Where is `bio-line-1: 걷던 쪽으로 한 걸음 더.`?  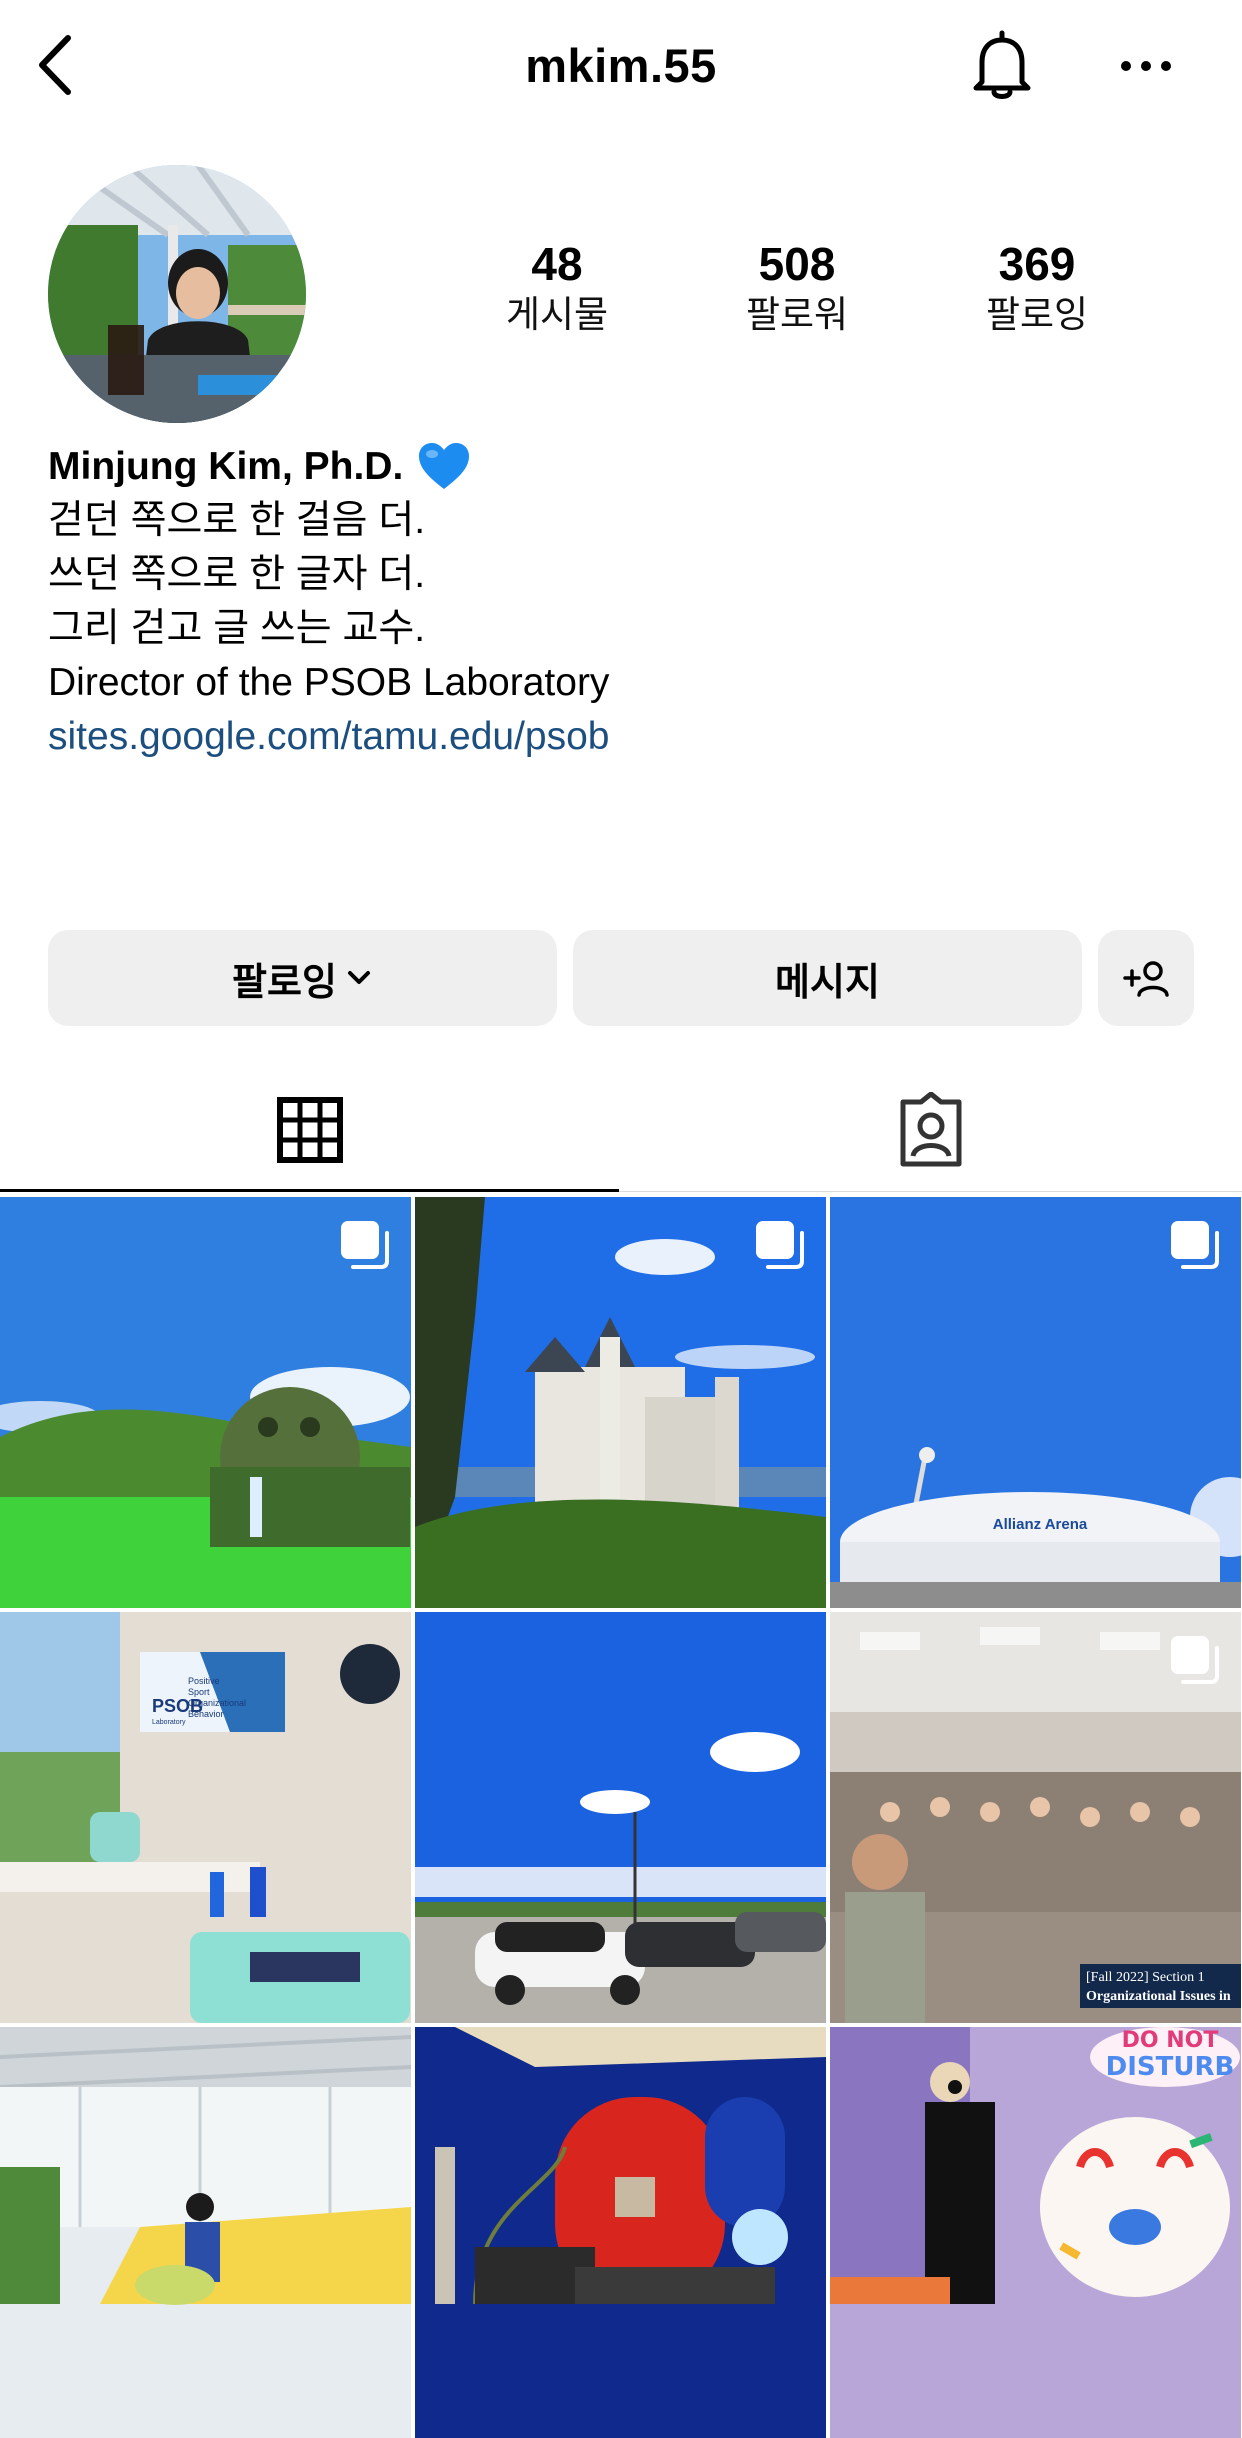
bio-line-1: 걷던 쪽으로 한 걸음 더. is located at coordinates (237, 520).